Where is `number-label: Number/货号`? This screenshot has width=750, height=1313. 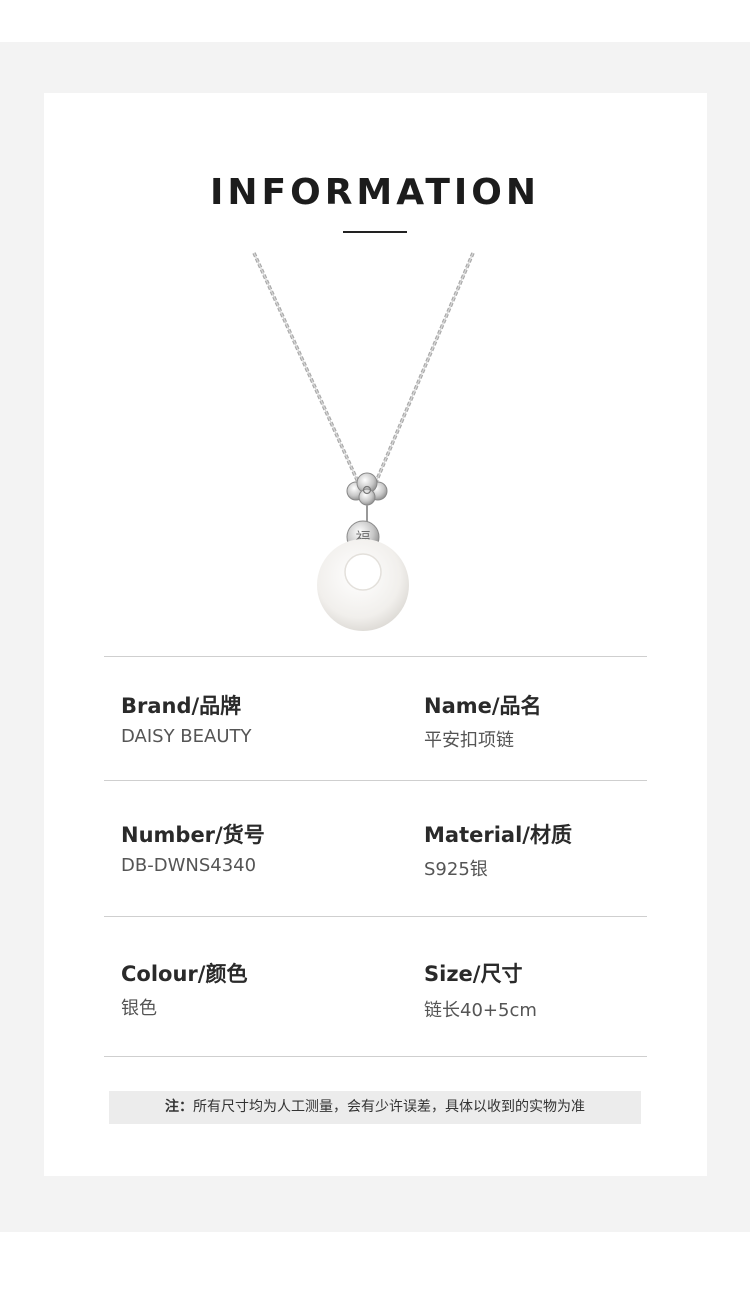 number-label: Number/货号 is located at coordinates (193, 835).